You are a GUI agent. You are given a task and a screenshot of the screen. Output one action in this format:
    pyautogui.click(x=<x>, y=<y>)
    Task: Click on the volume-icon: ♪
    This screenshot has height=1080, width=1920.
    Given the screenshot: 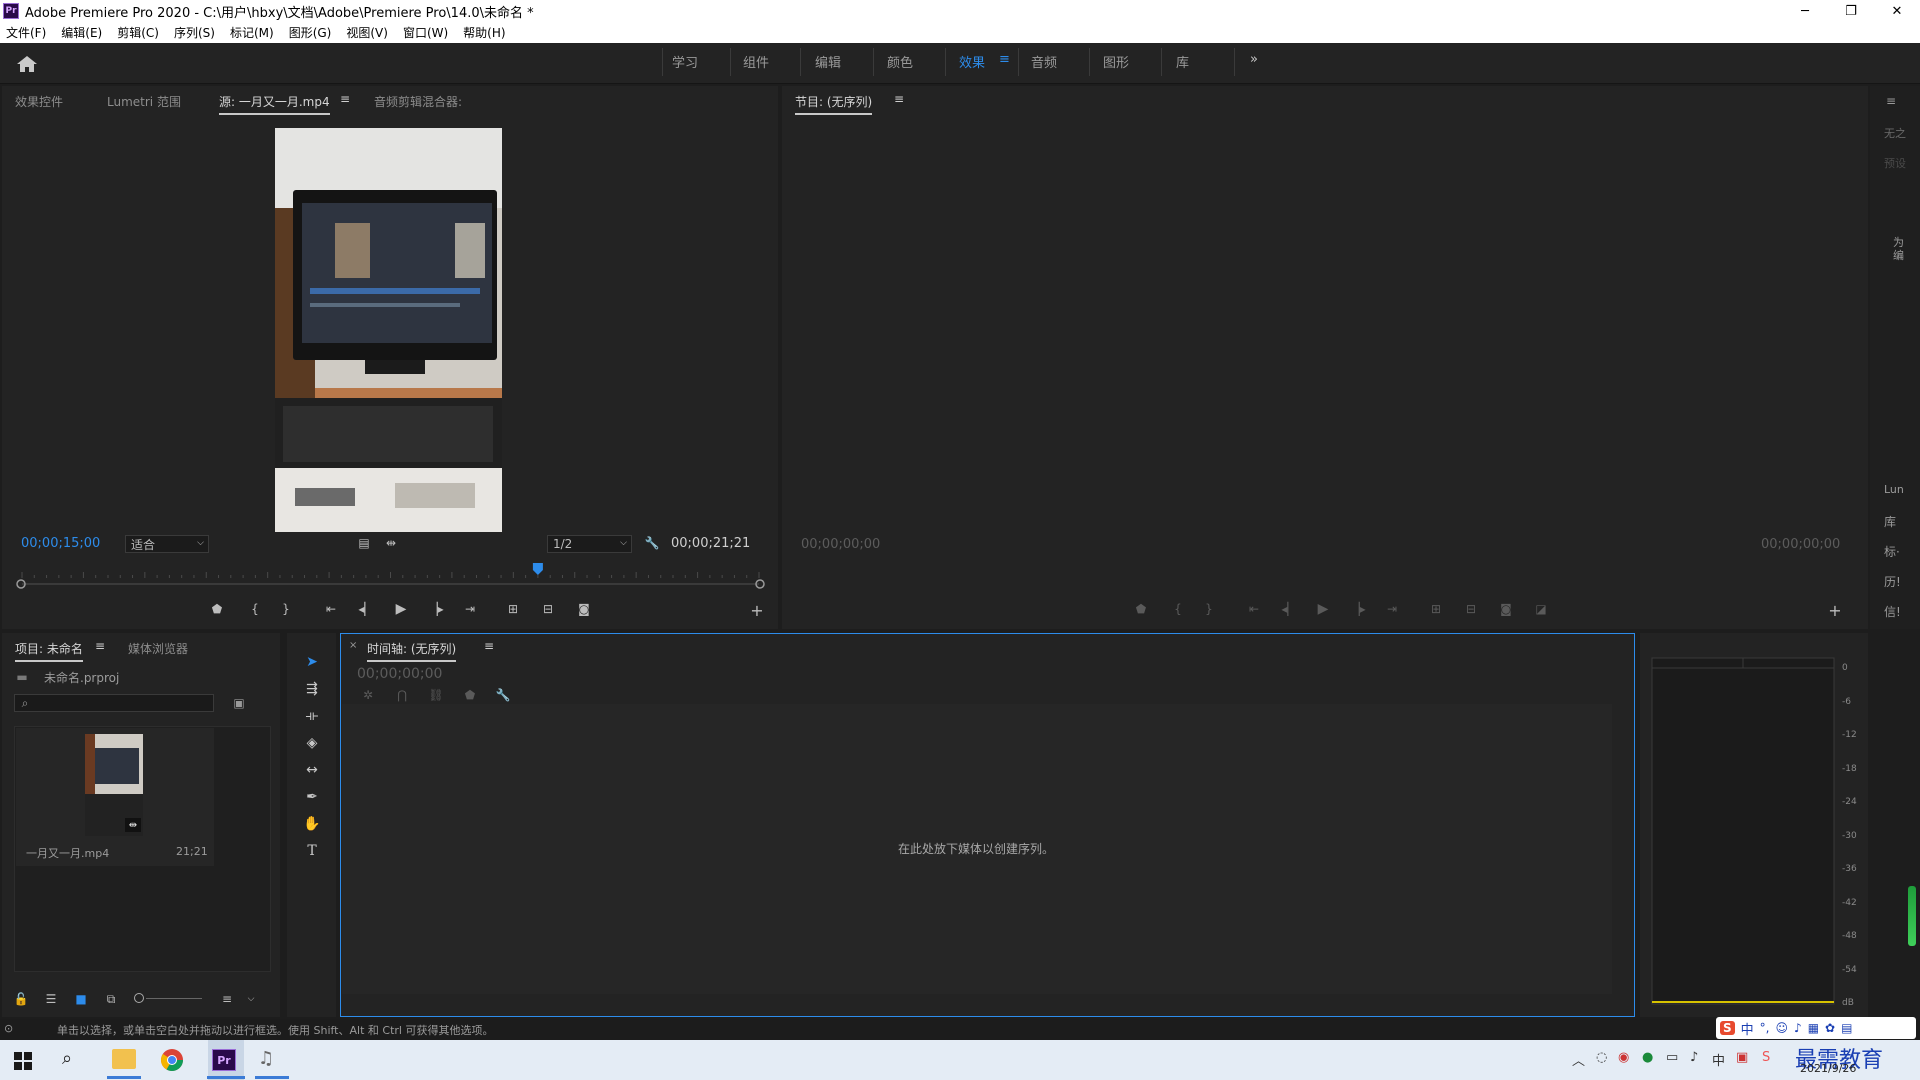 What is the action you would take?
    pyautogui.click(x=1694, y=1057)
    